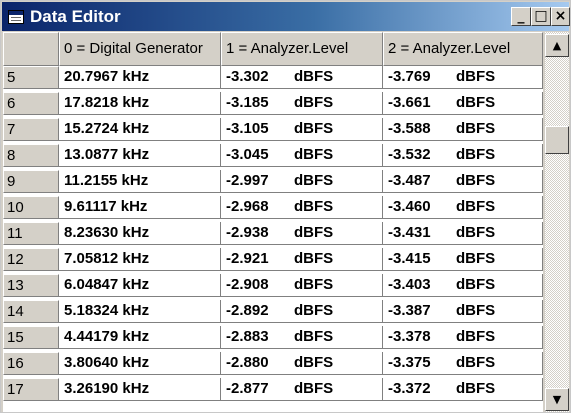  What do you see at coordinates (31, 285) in the screenshot?
I see `row-number: 13` at bounding box center [31, 285].